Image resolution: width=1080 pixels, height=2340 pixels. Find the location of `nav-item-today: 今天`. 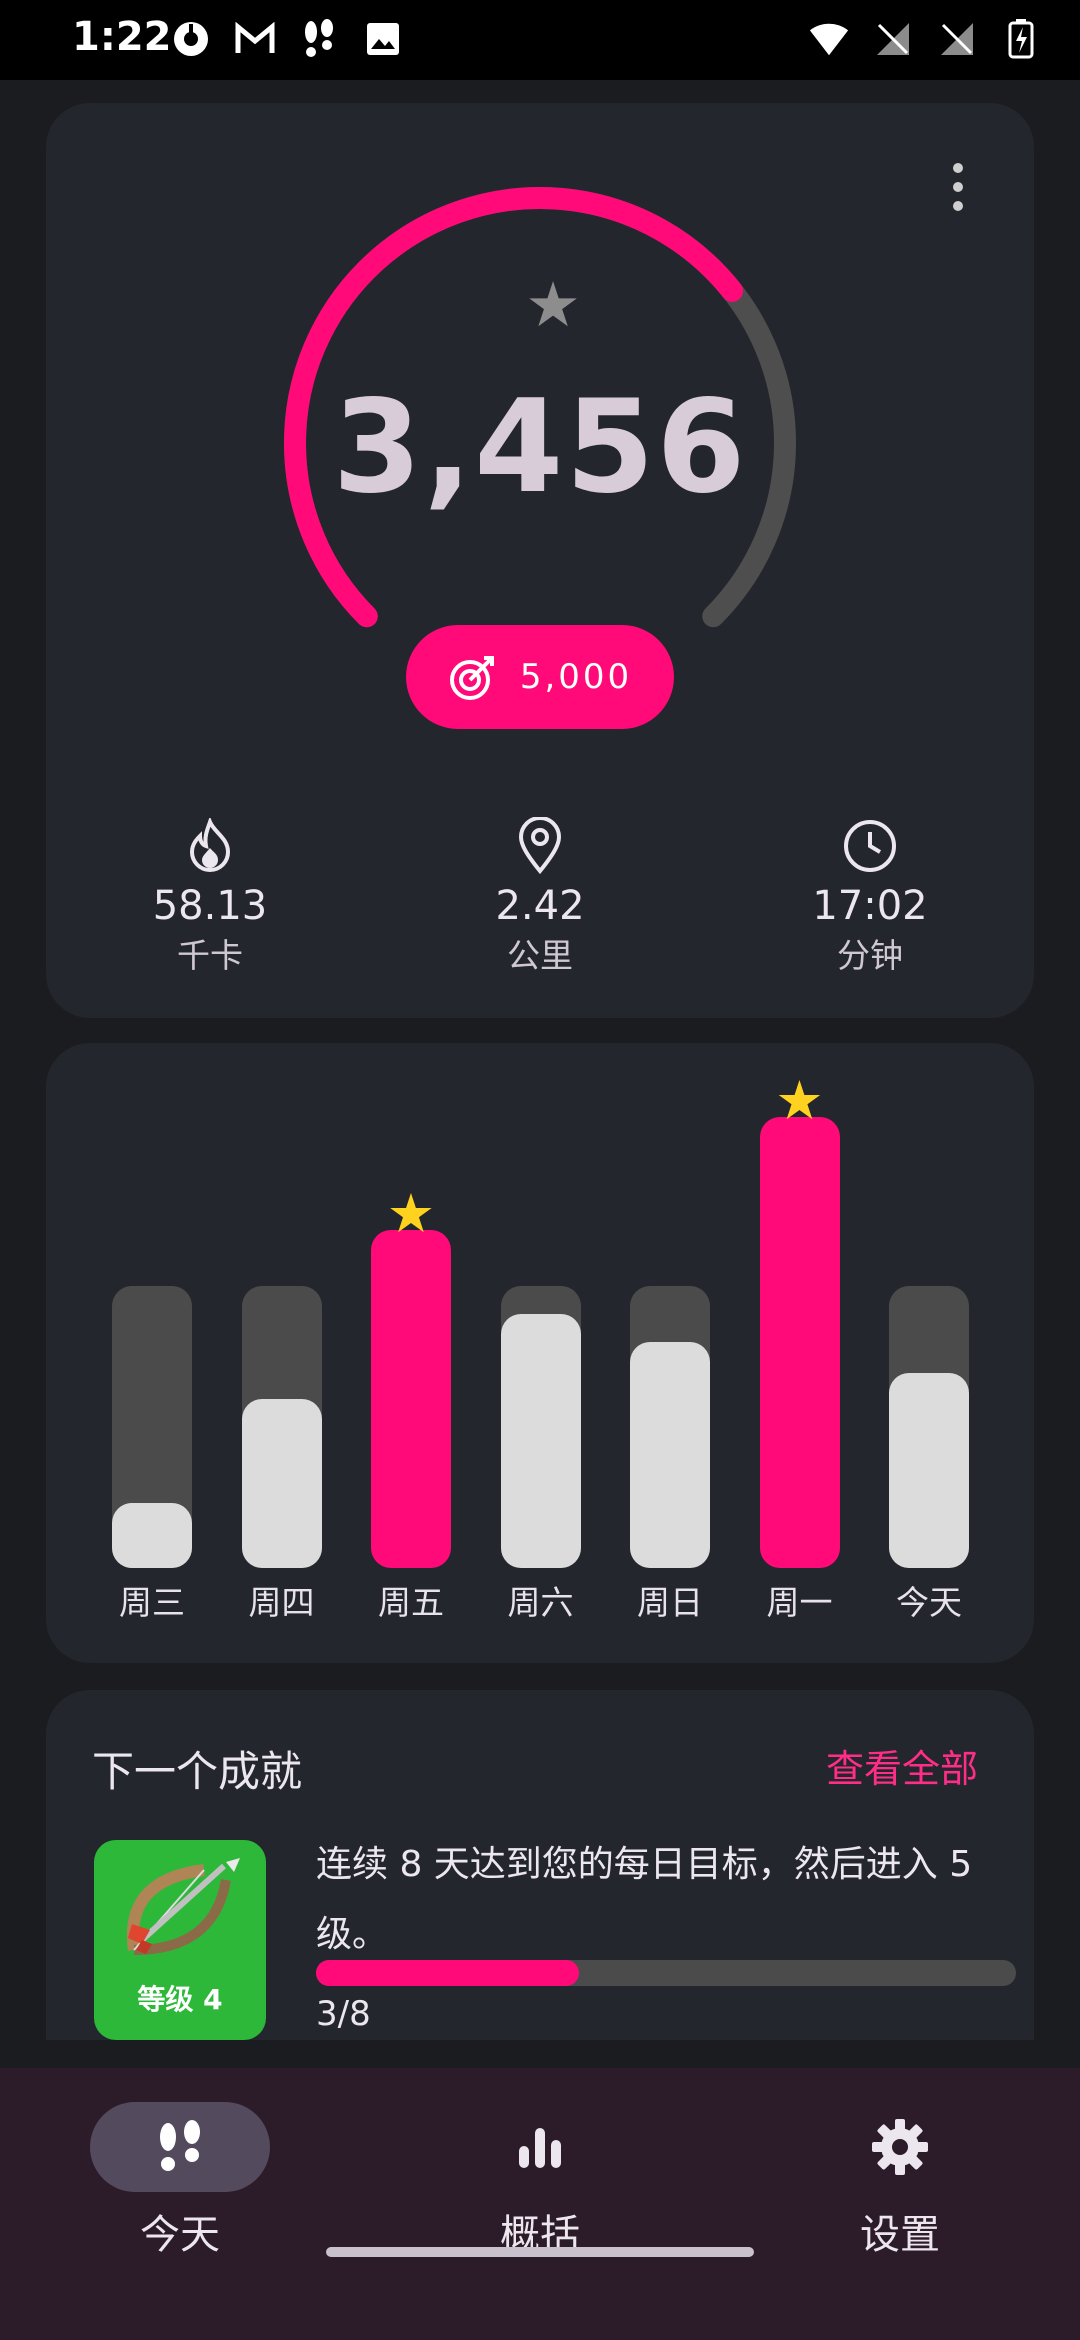

nav-item-today: 今天 is located at coordinates (180, 2181).